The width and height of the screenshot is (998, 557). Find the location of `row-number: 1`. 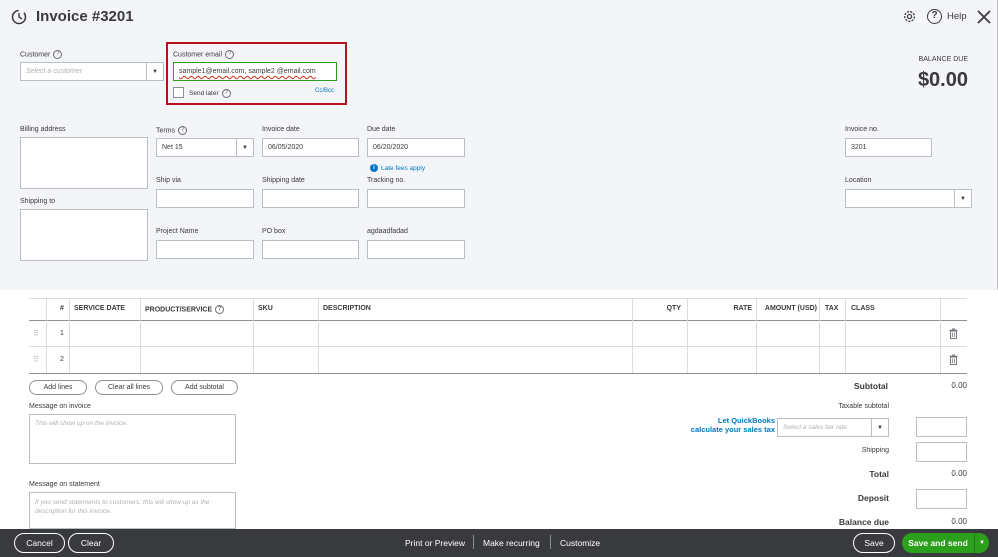

row-number: 1 is located at coordinates (62, 333).